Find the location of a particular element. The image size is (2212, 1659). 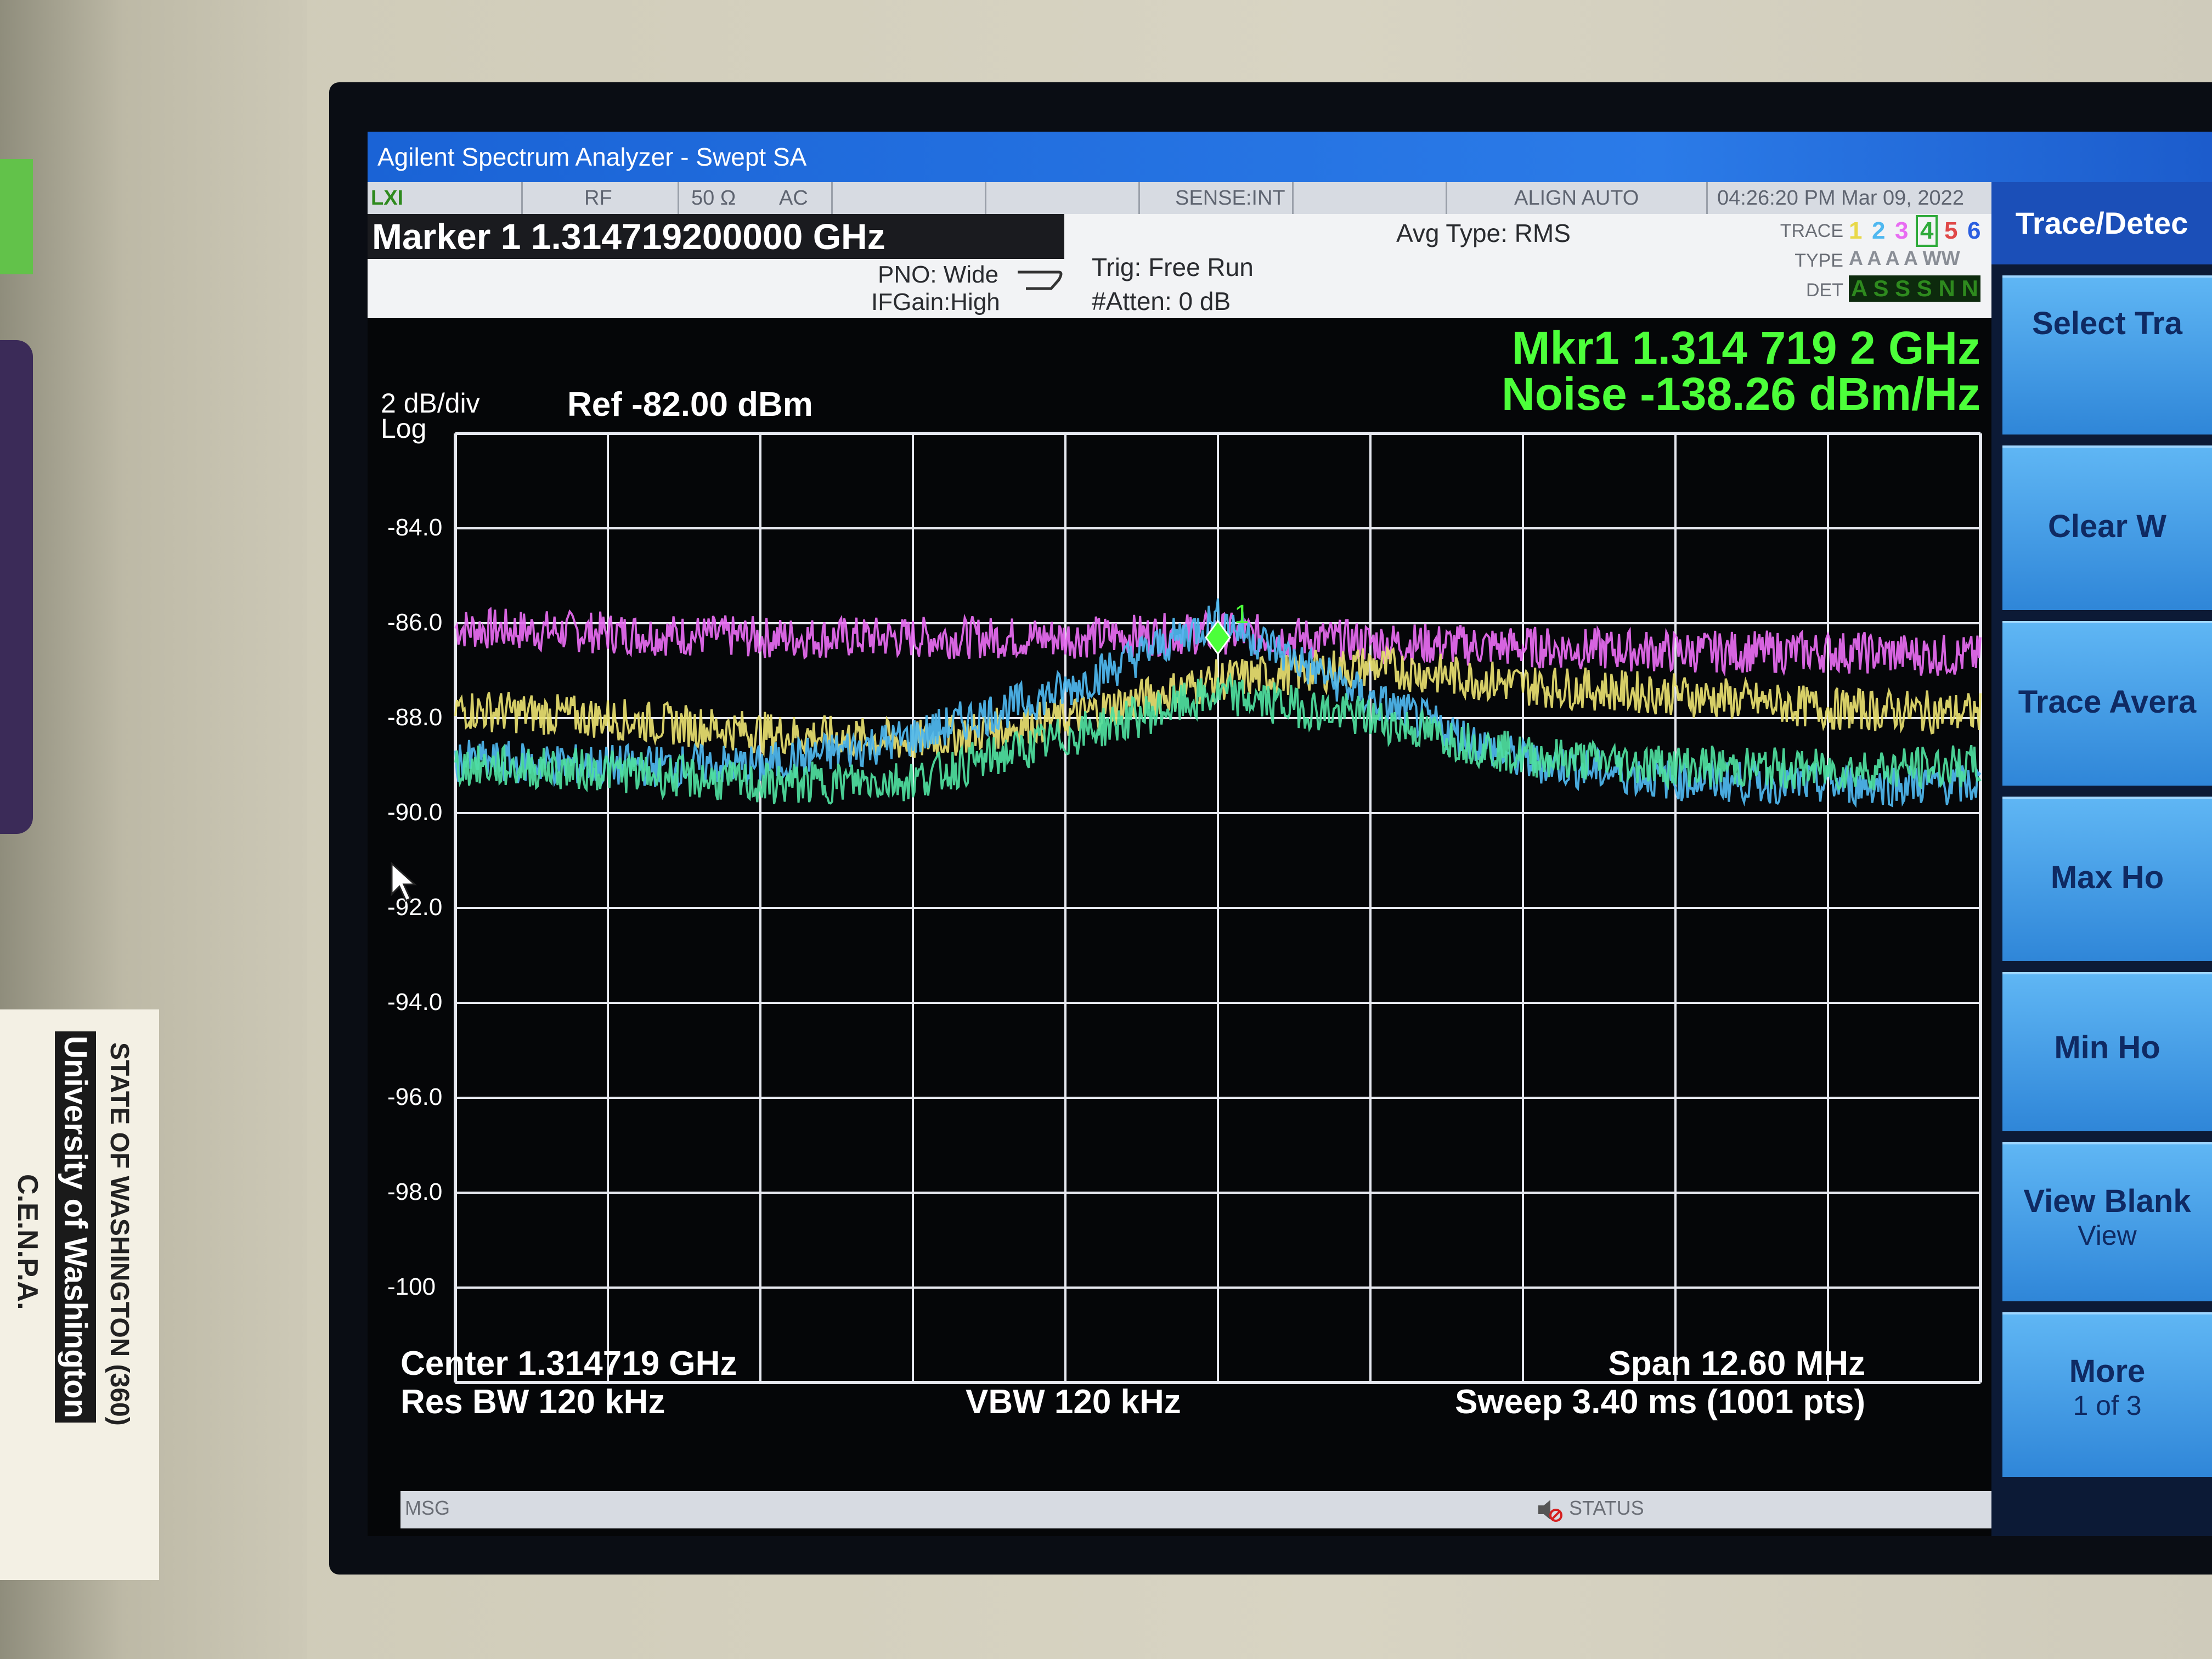

sticker-line-2: University of Washington is located at coordinates (76, 1227).